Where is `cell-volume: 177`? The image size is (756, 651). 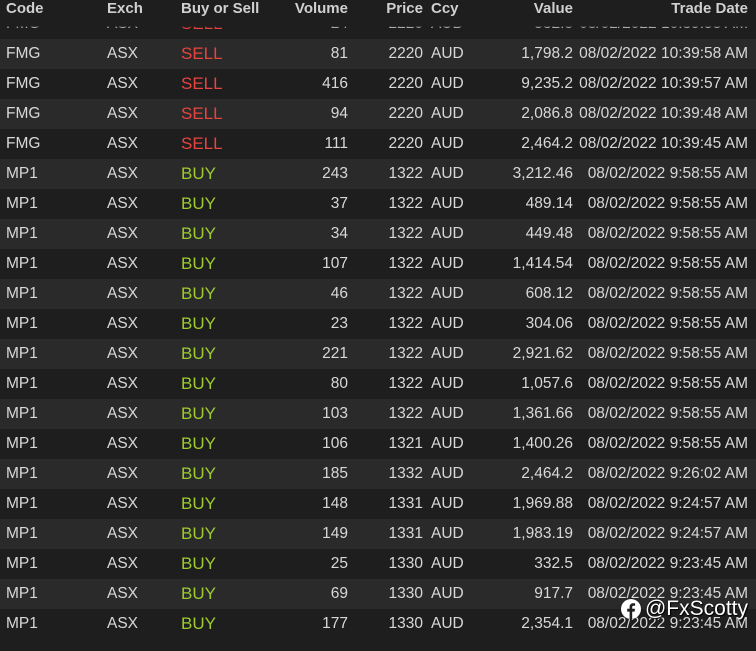 cell-volume: 177 is located at coordinates (335, 623).